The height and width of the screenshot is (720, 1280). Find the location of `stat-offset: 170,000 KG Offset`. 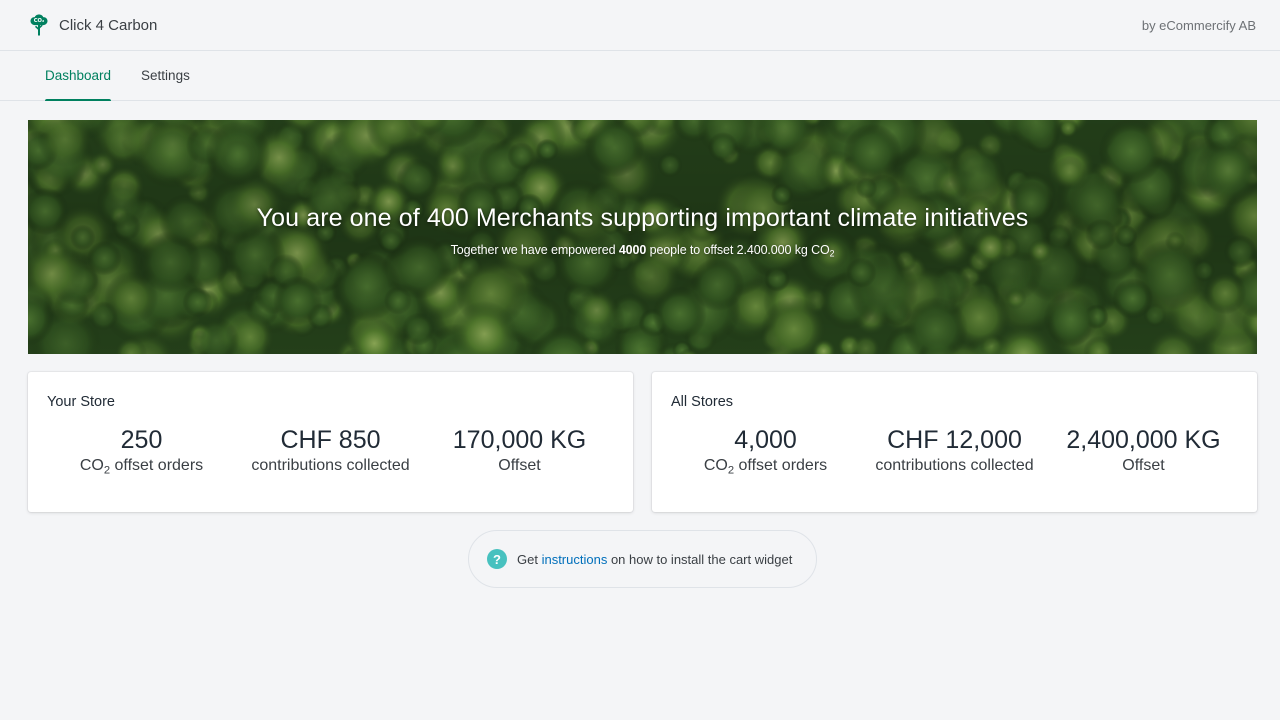

stat-offset: 170,000 KG Offset is located at coordinates (519, 450).